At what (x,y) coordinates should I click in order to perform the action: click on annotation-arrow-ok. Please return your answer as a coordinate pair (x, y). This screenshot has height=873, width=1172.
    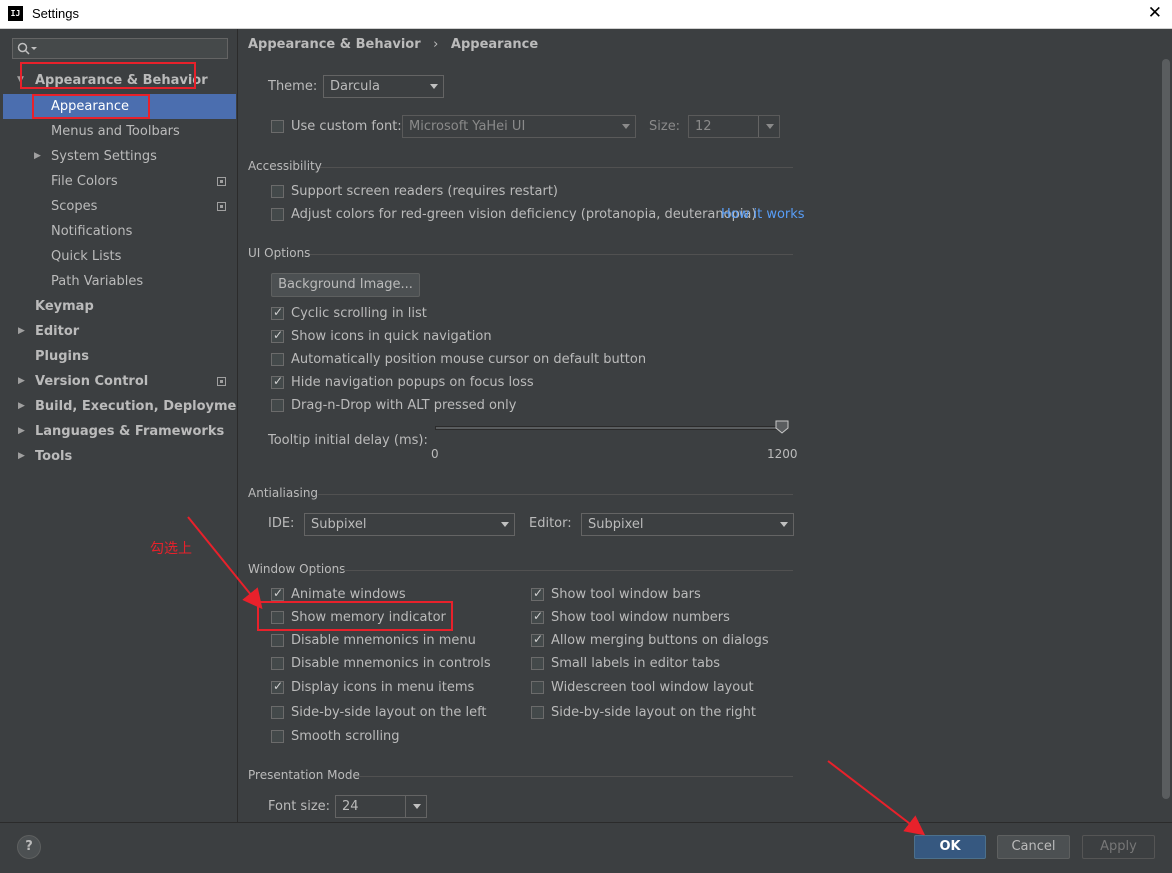
    Looking at the image, I should click on (876, 798).